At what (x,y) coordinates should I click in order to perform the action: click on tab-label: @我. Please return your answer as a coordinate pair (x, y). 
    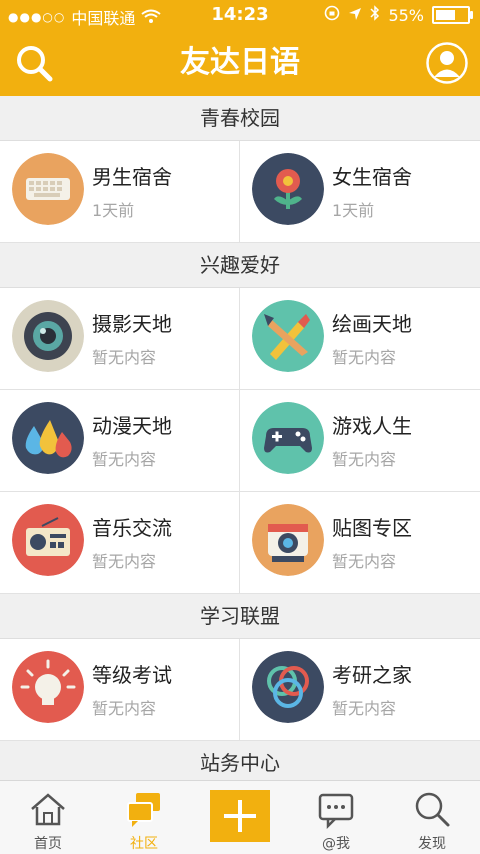
    Looking at the image, I should click on (336, 844).